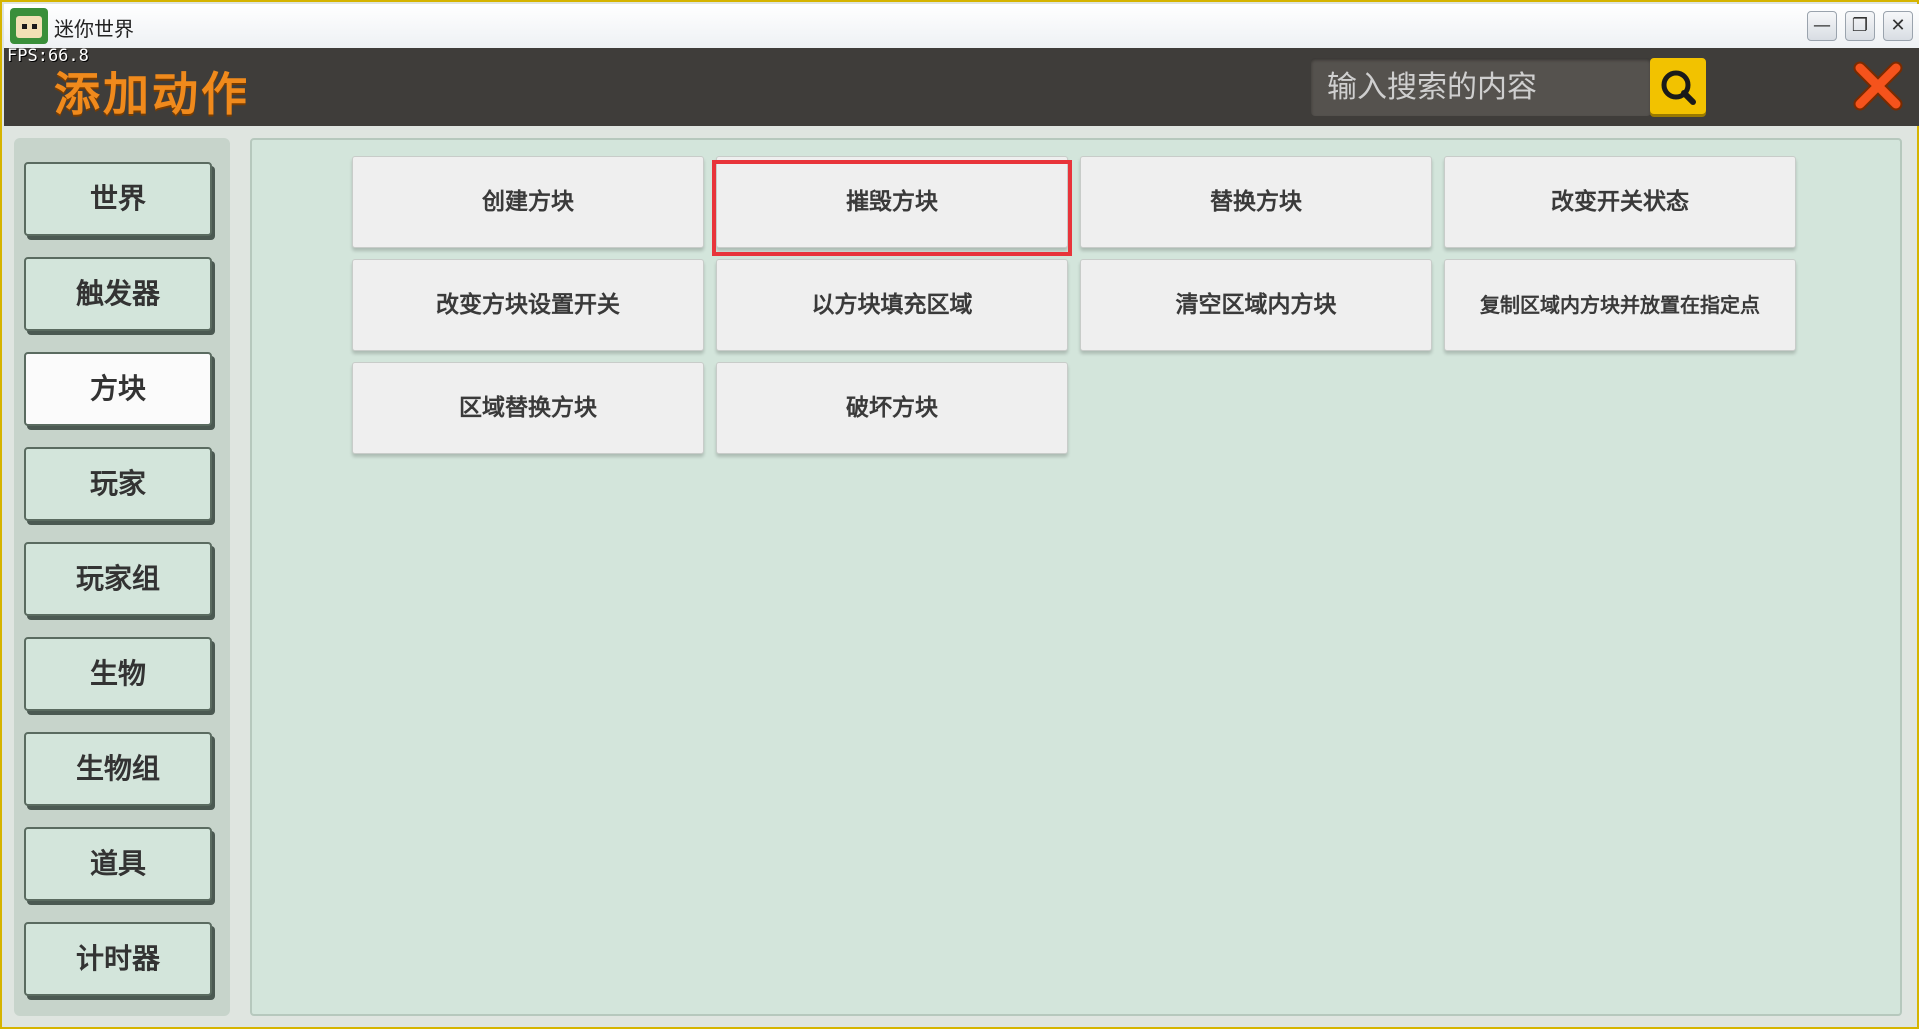  I want to click on search-button, so click(1678, 86).